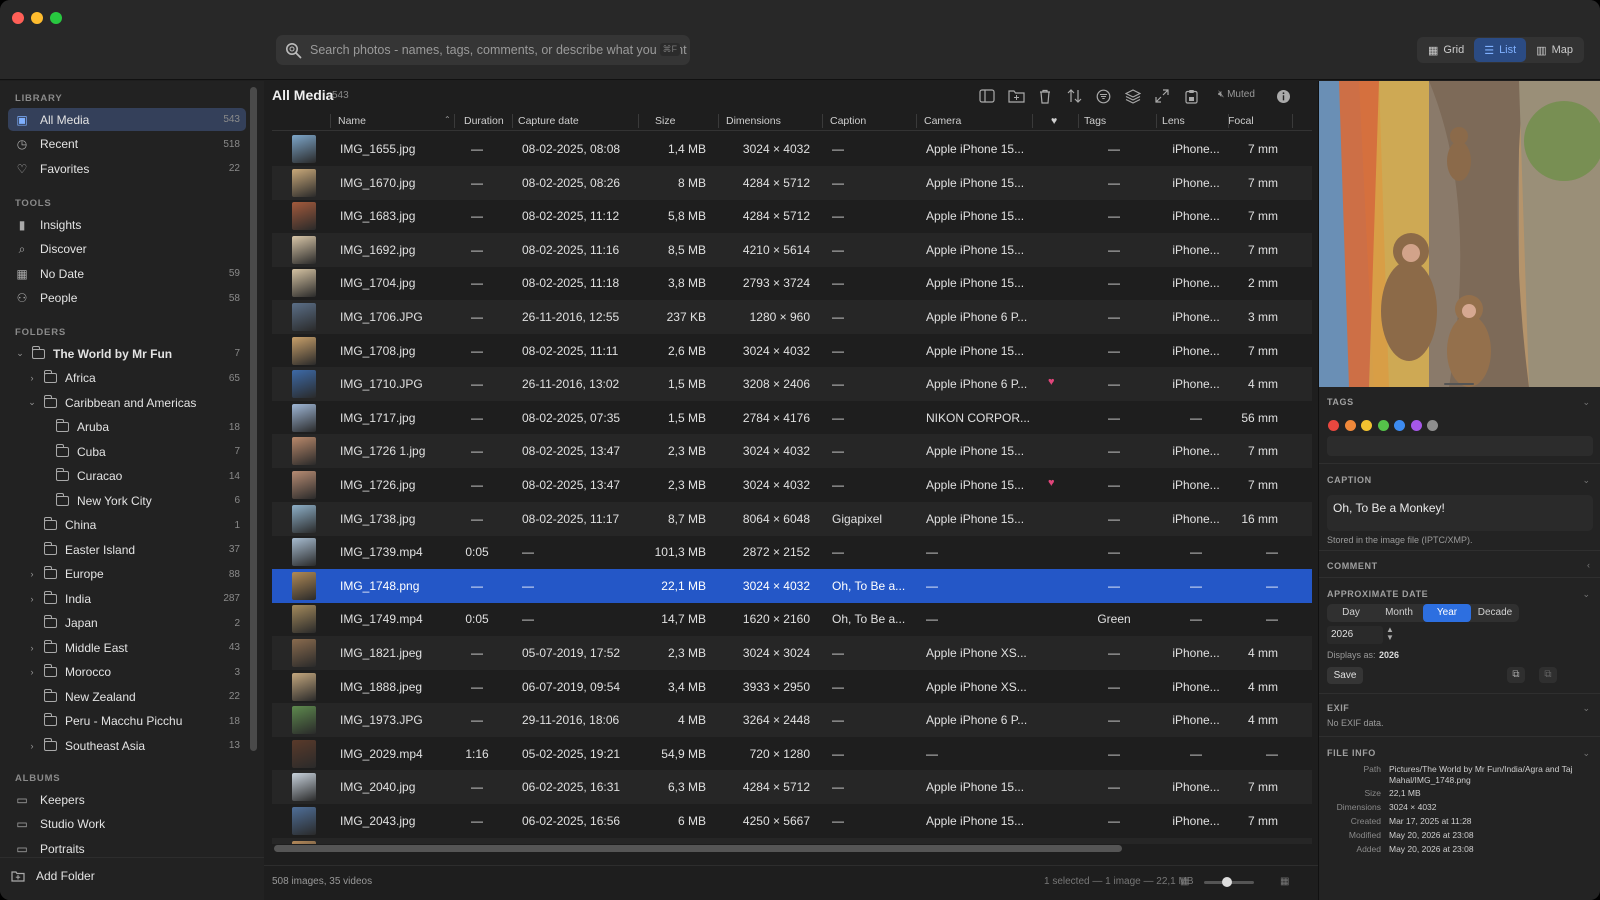 This screenshot has width=1600, height=900. I want to click on table-horizontal-scrollbar, so click(698, 848).